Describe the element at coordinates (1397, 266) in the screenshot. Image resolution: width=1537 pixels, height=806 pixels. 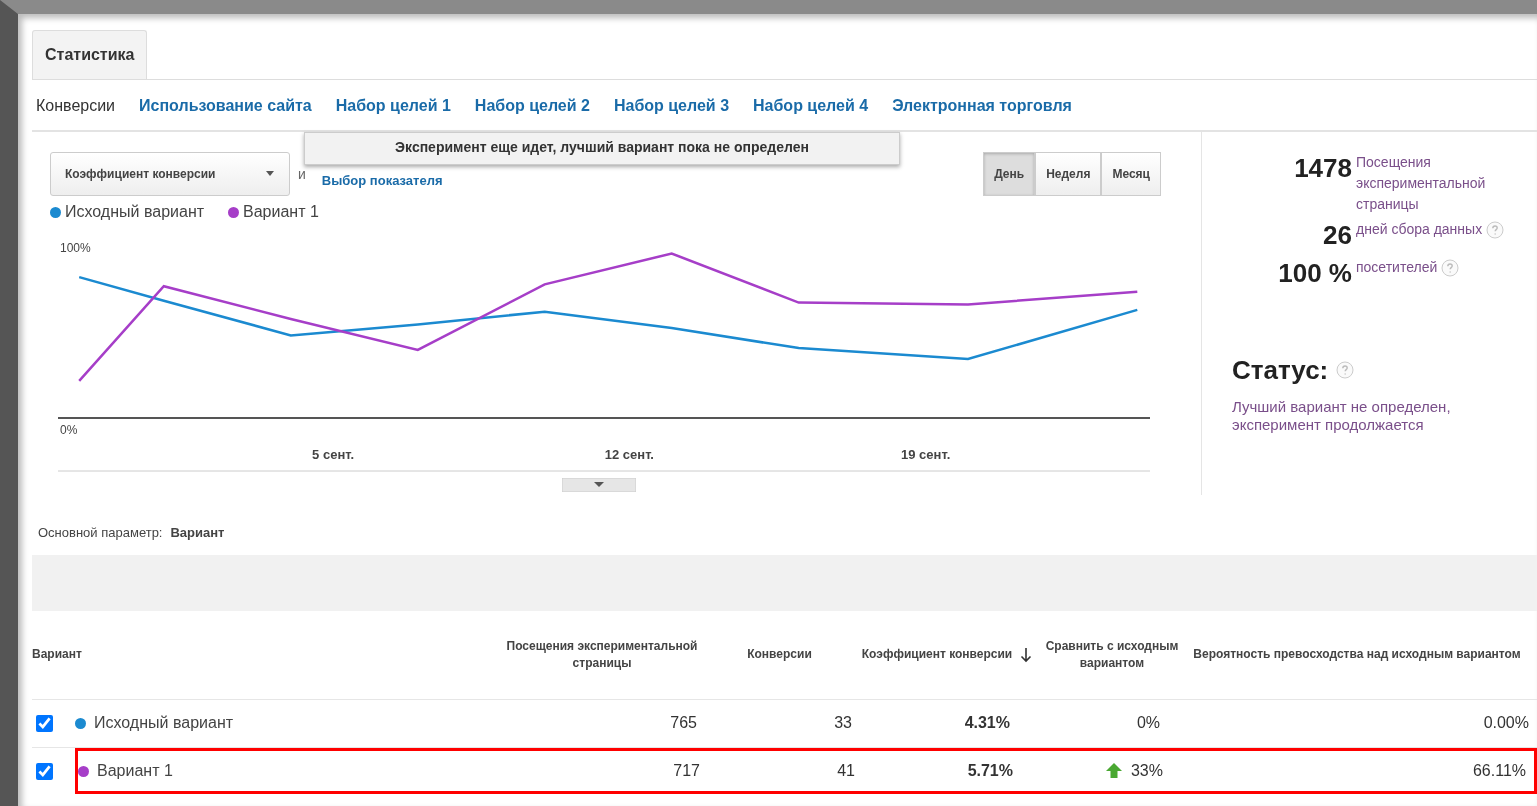
I see `stat-label: посетителей` at that location.